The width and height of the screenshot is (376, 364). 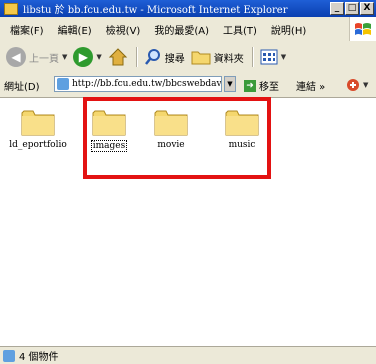 I want to click on go-button: ➜ 移至, so click(x=261, y=85).